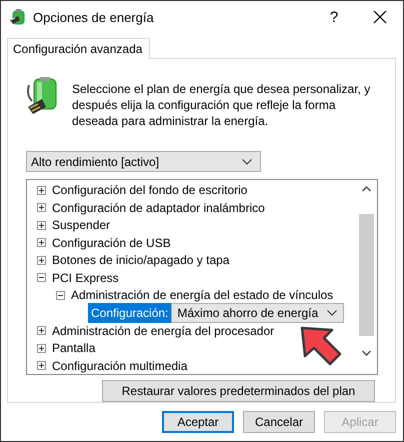  What do you see at coordinates (130, 312) in the screenshot?
I see `setting-label: Configuración:` at bounding box center [130, 312].